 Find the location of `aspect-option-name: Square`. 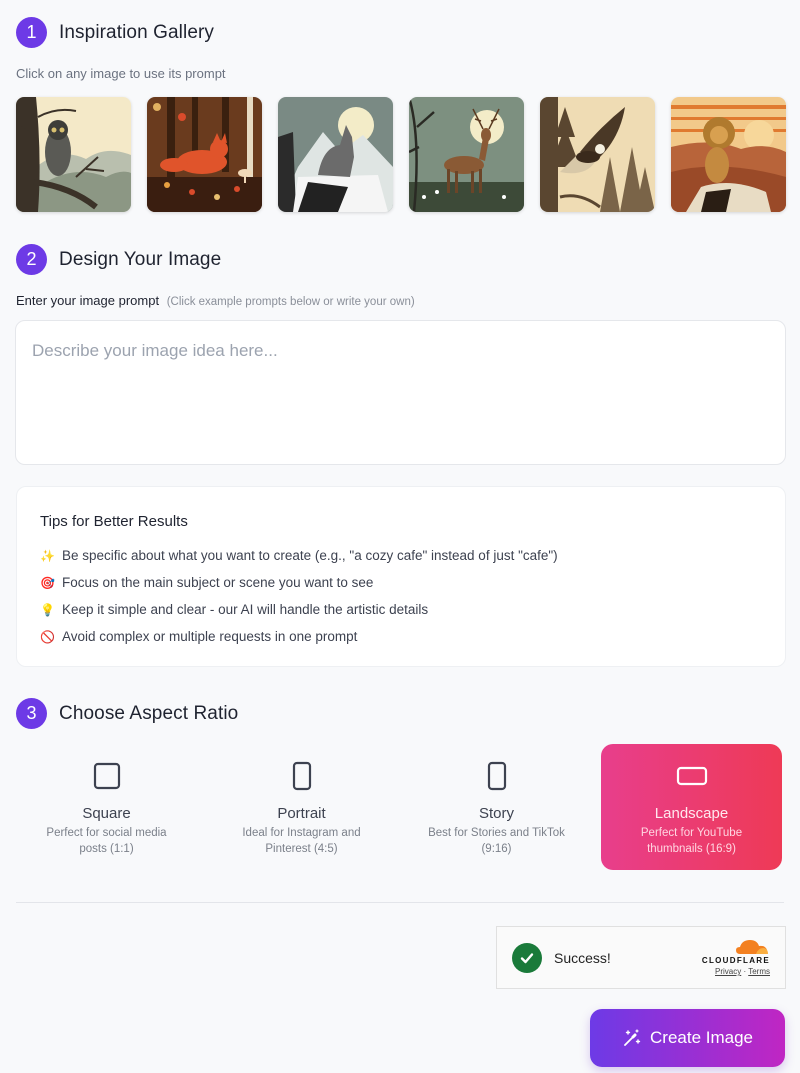

aspect-option-name: Square is located at coordinates (106, 813).